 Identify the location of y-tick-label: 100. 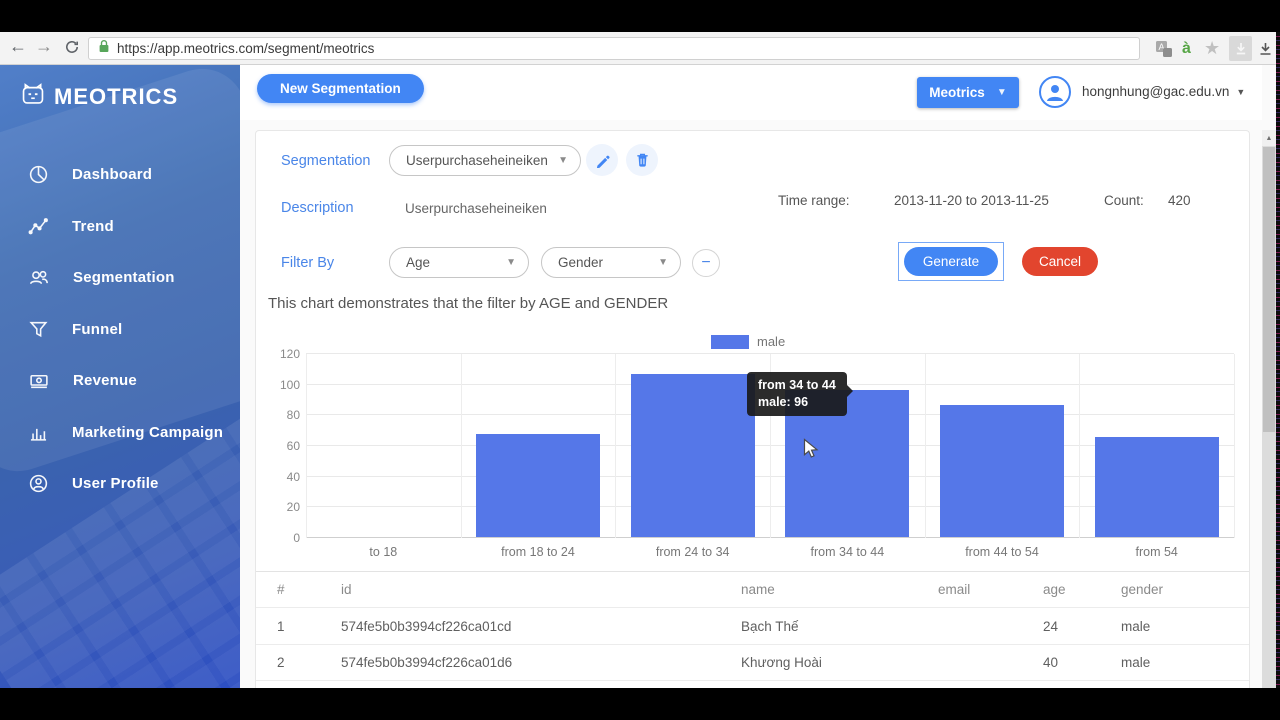
(289, 384).